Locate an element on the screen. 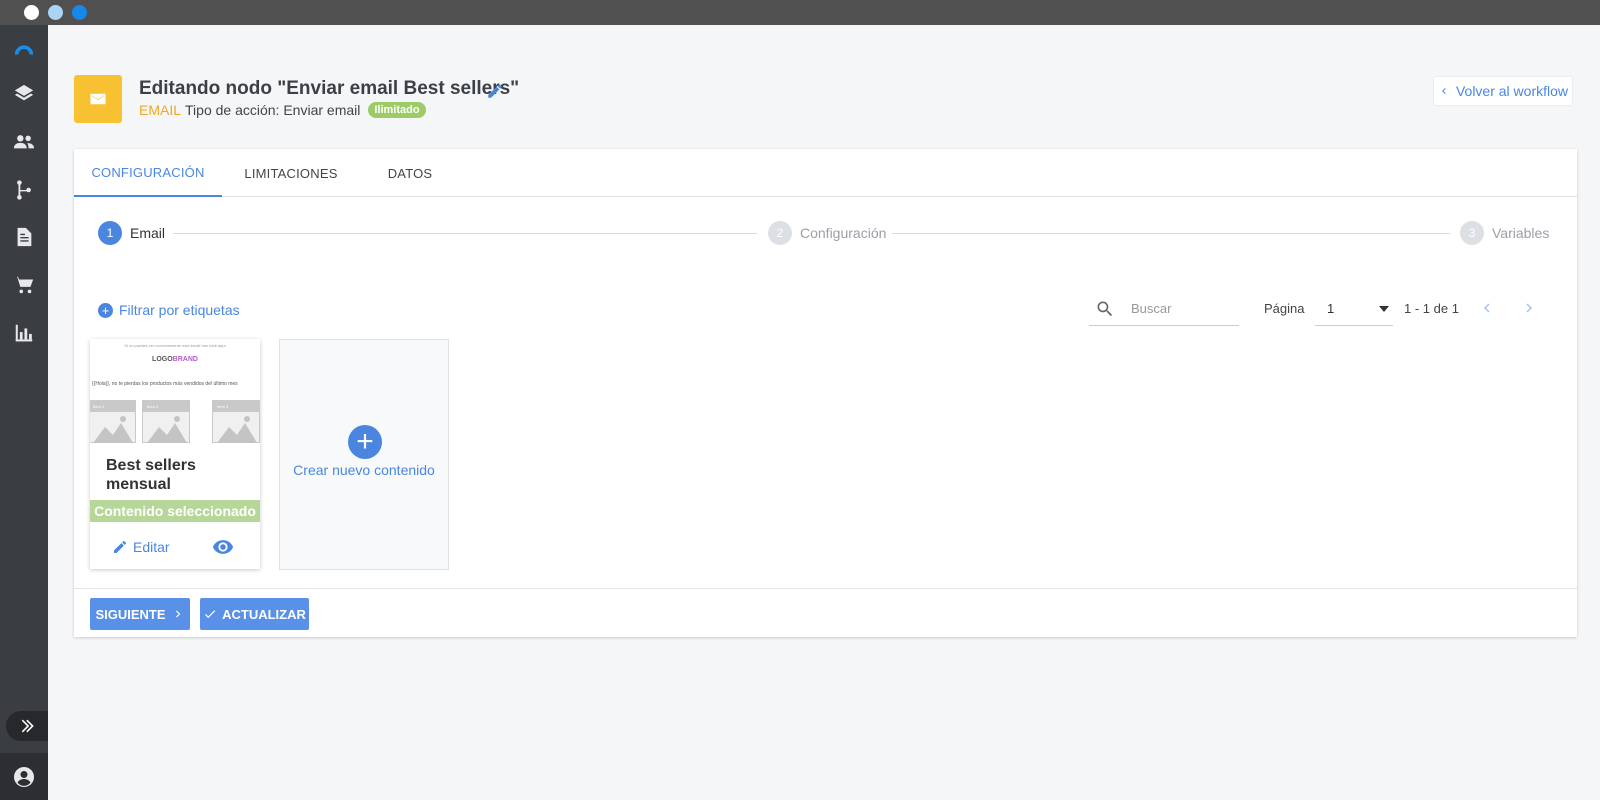  step-label: Configuración is located at coordinates (843, 233).